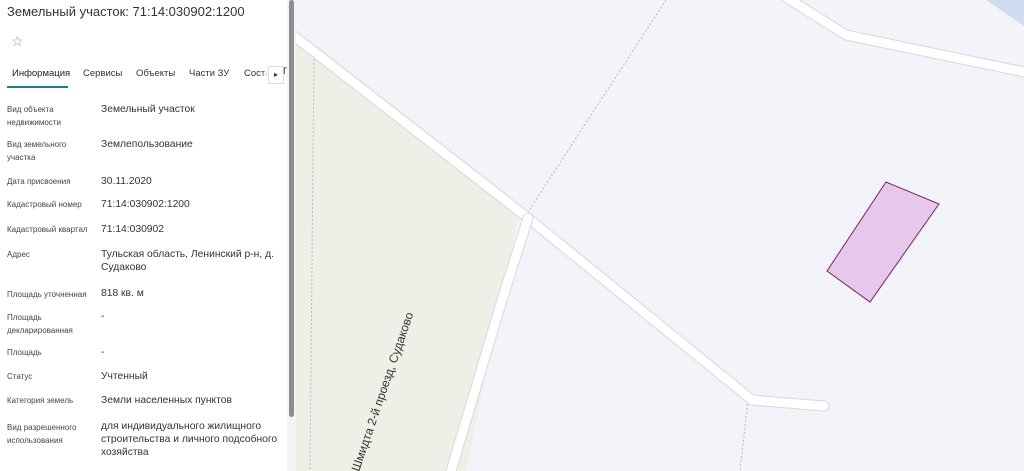 This screenshot has width=1024, height=471. Describe the element at coordinates (42, 434) in the screenshot. I see `row-label-permitted-use: Вид разрешенного использования` at that location.